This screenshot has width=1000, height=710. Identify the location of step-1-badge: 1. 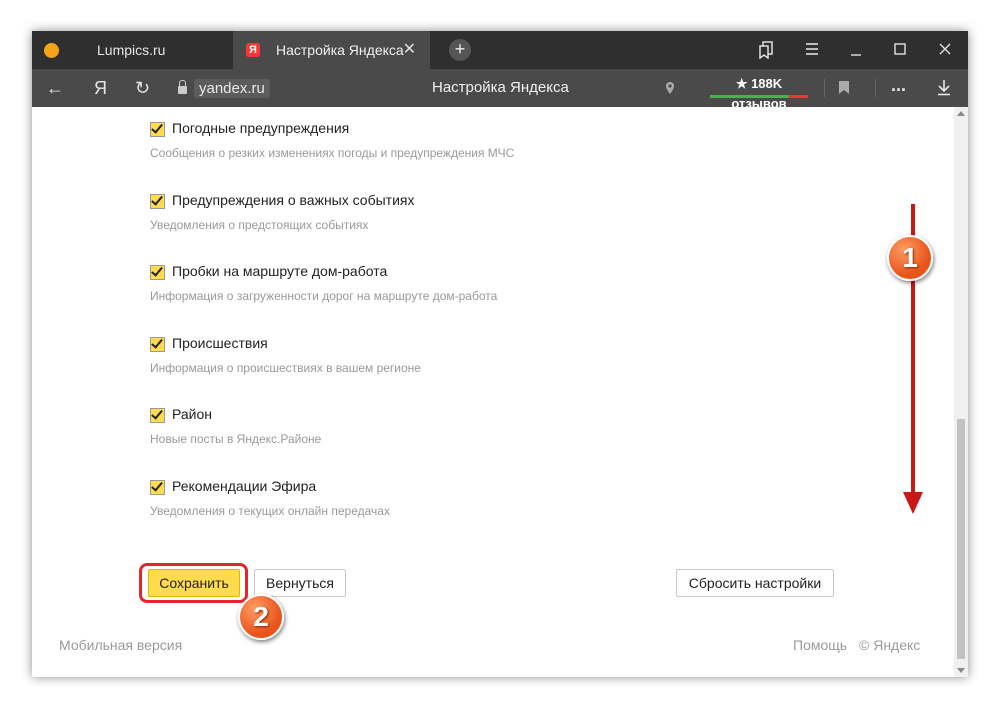
(910, 258).